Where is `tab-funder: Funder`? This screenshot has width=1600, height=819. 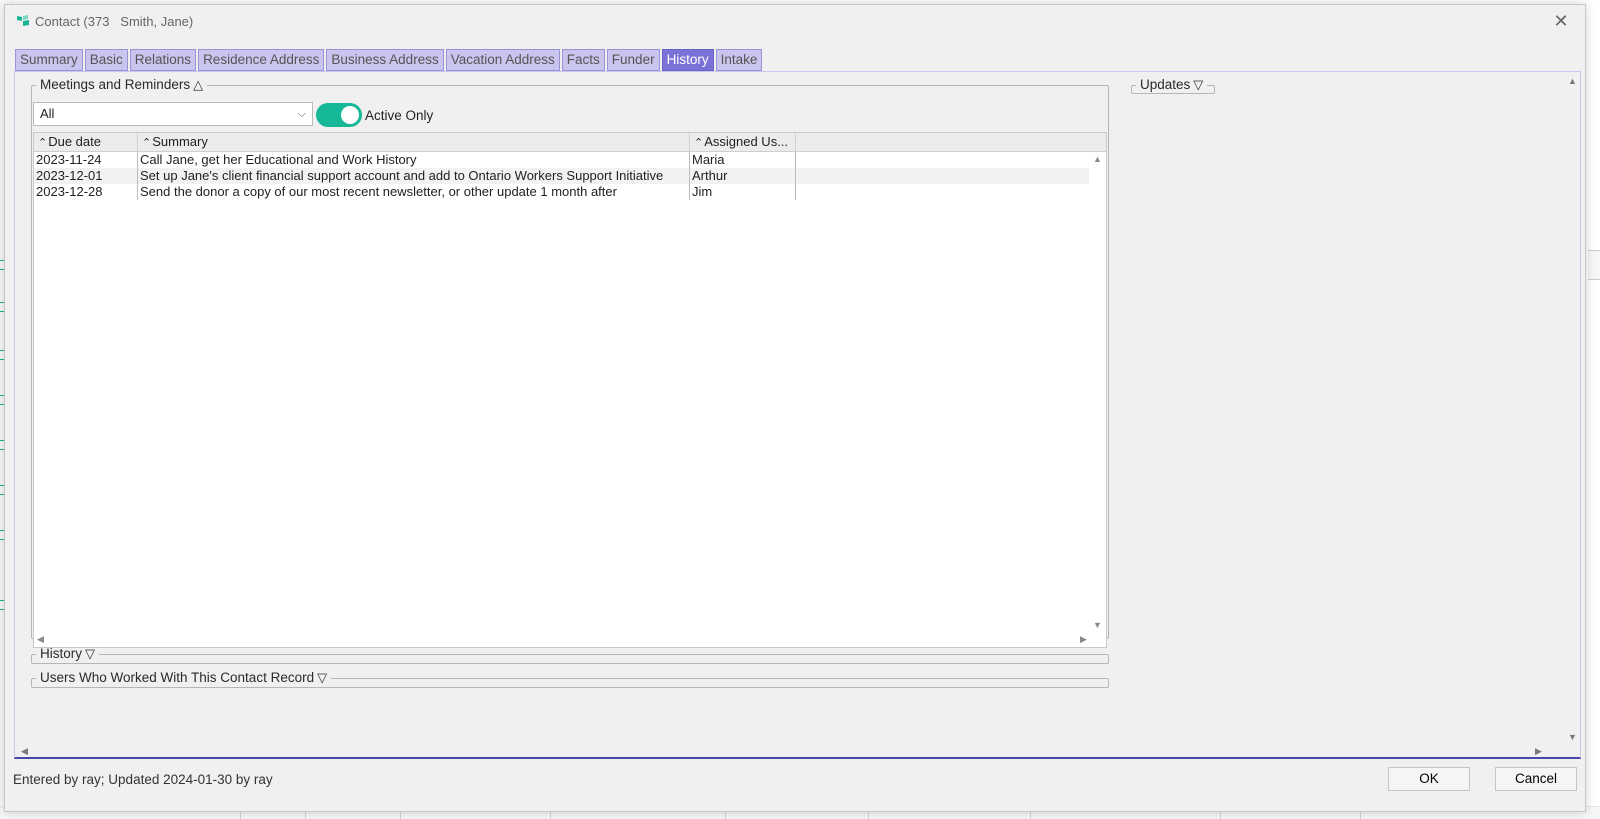 tab-funder: Funder is located at coordinates (633, 60).